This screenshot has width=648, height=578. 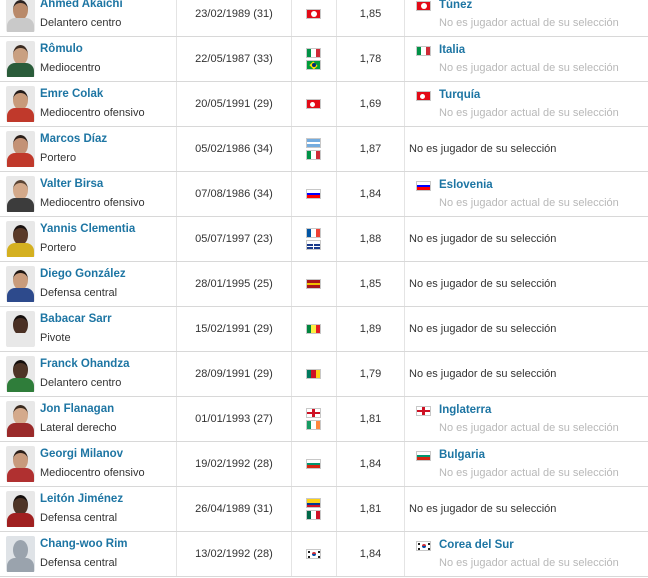 What do you see at coordinates (234, 329) in the screenshot?
I see `birth-date: 15/02/1991 (29)` at bounding box center [234, 329].